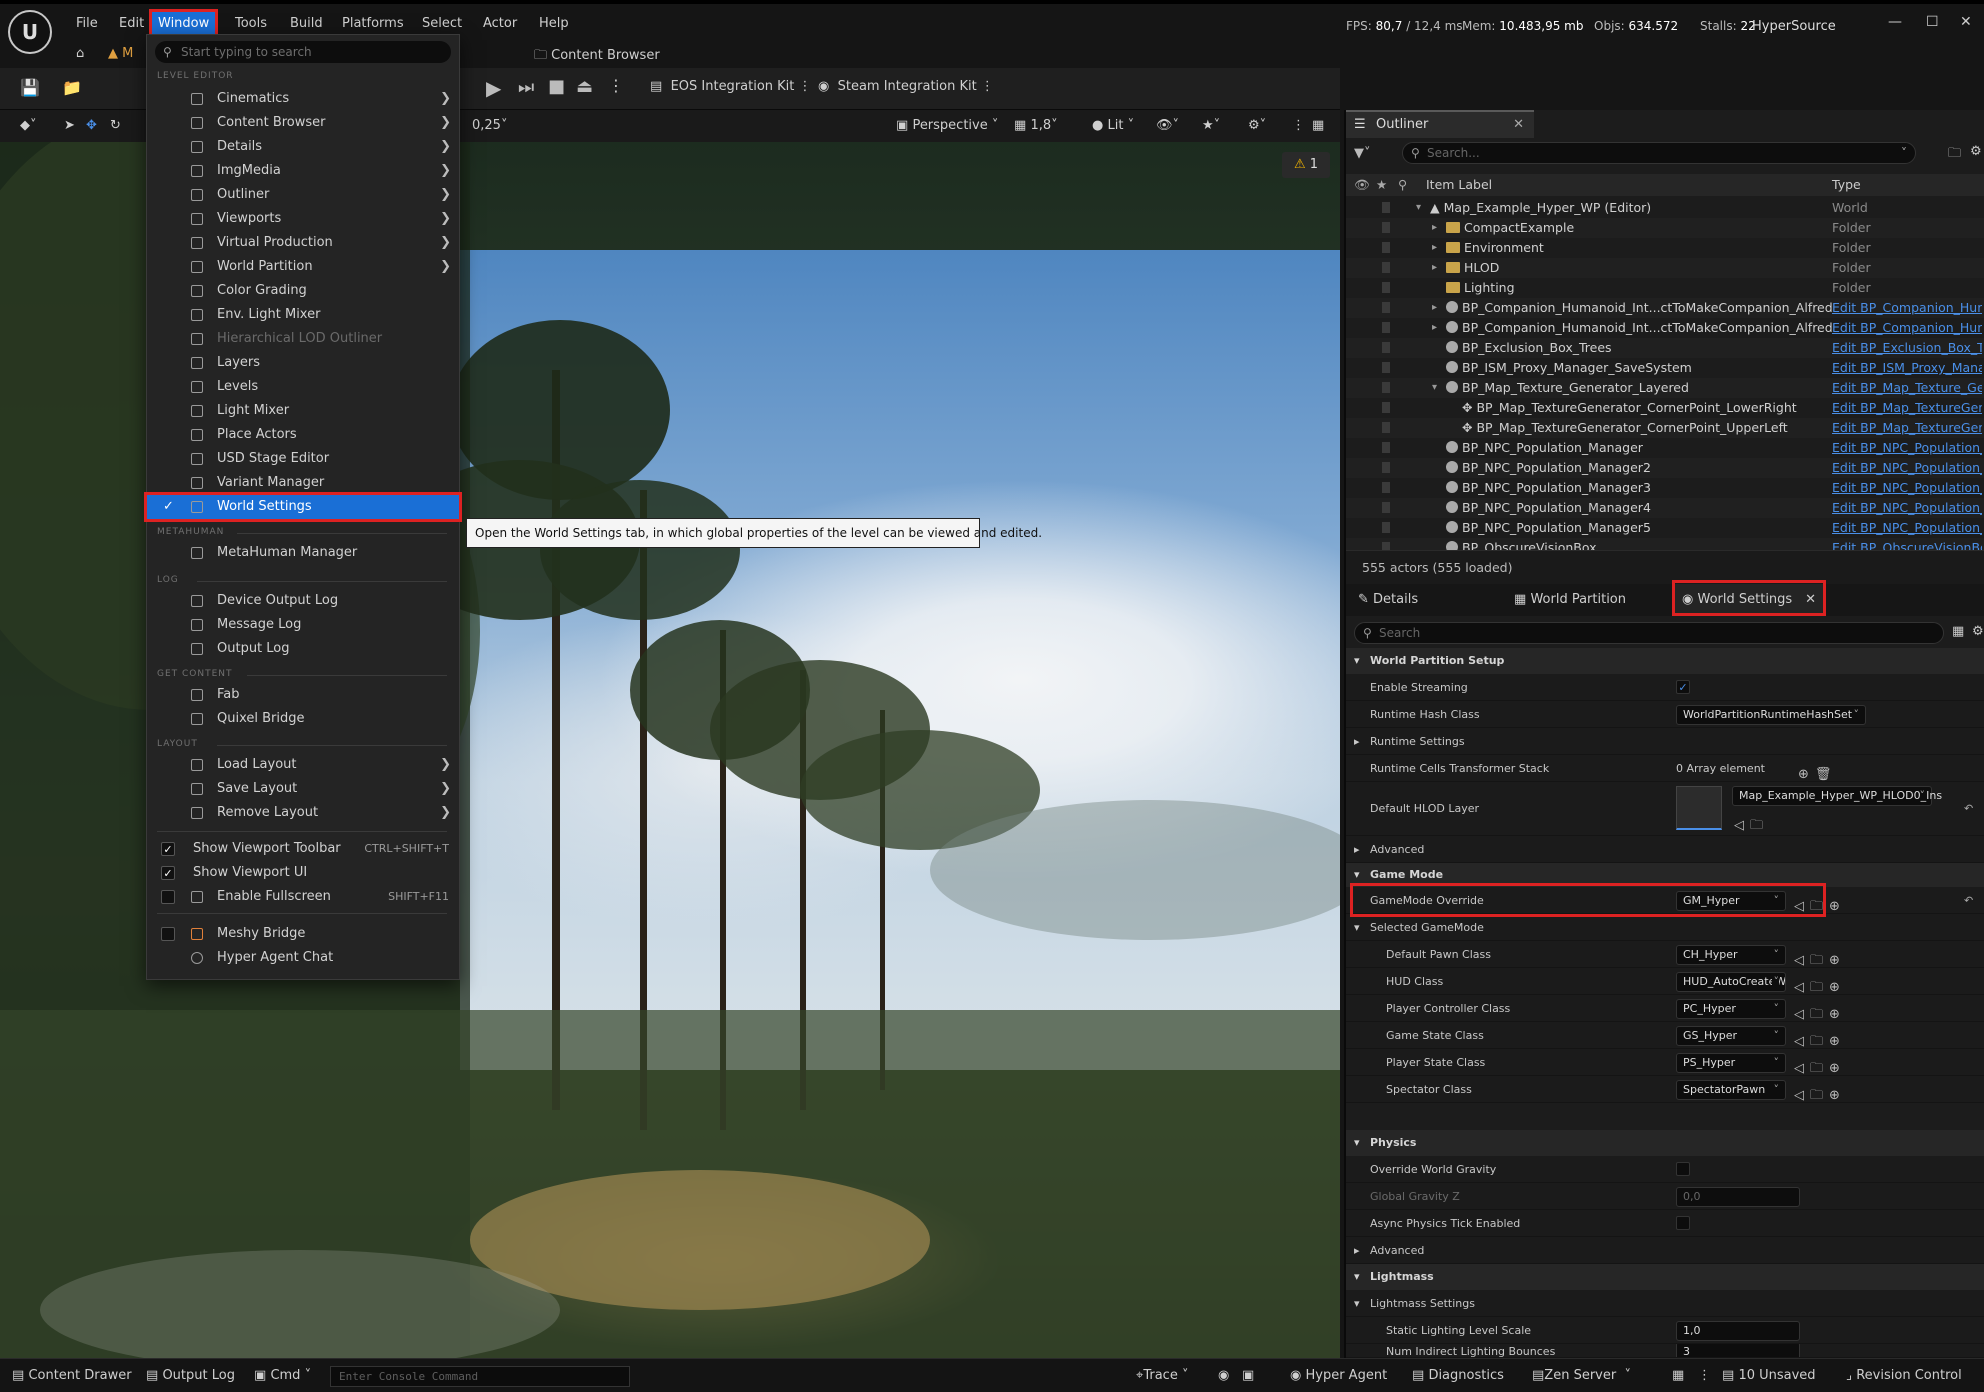 This screenshot has width=1984, height=1392. What do you see at coordinates (1678, 1375) in the screenshot?
I see `derived-data-icon: ▦` at bounding box center [1678, 1375].